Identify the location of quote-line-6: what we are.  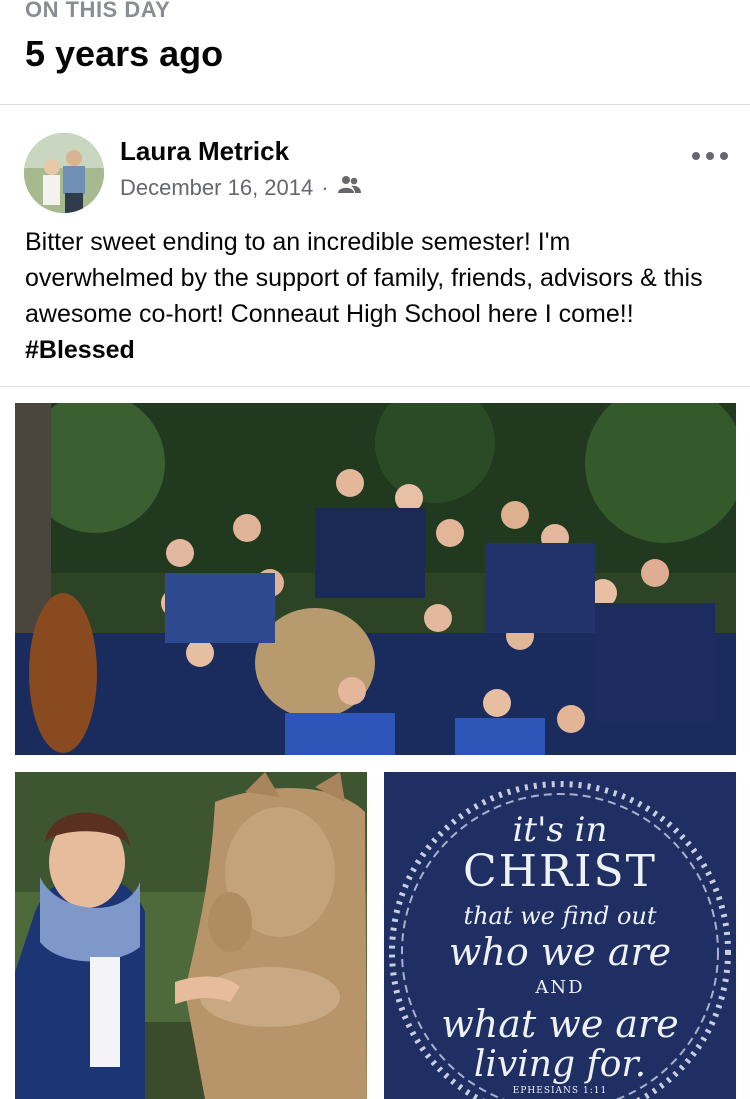
(560, 1024).